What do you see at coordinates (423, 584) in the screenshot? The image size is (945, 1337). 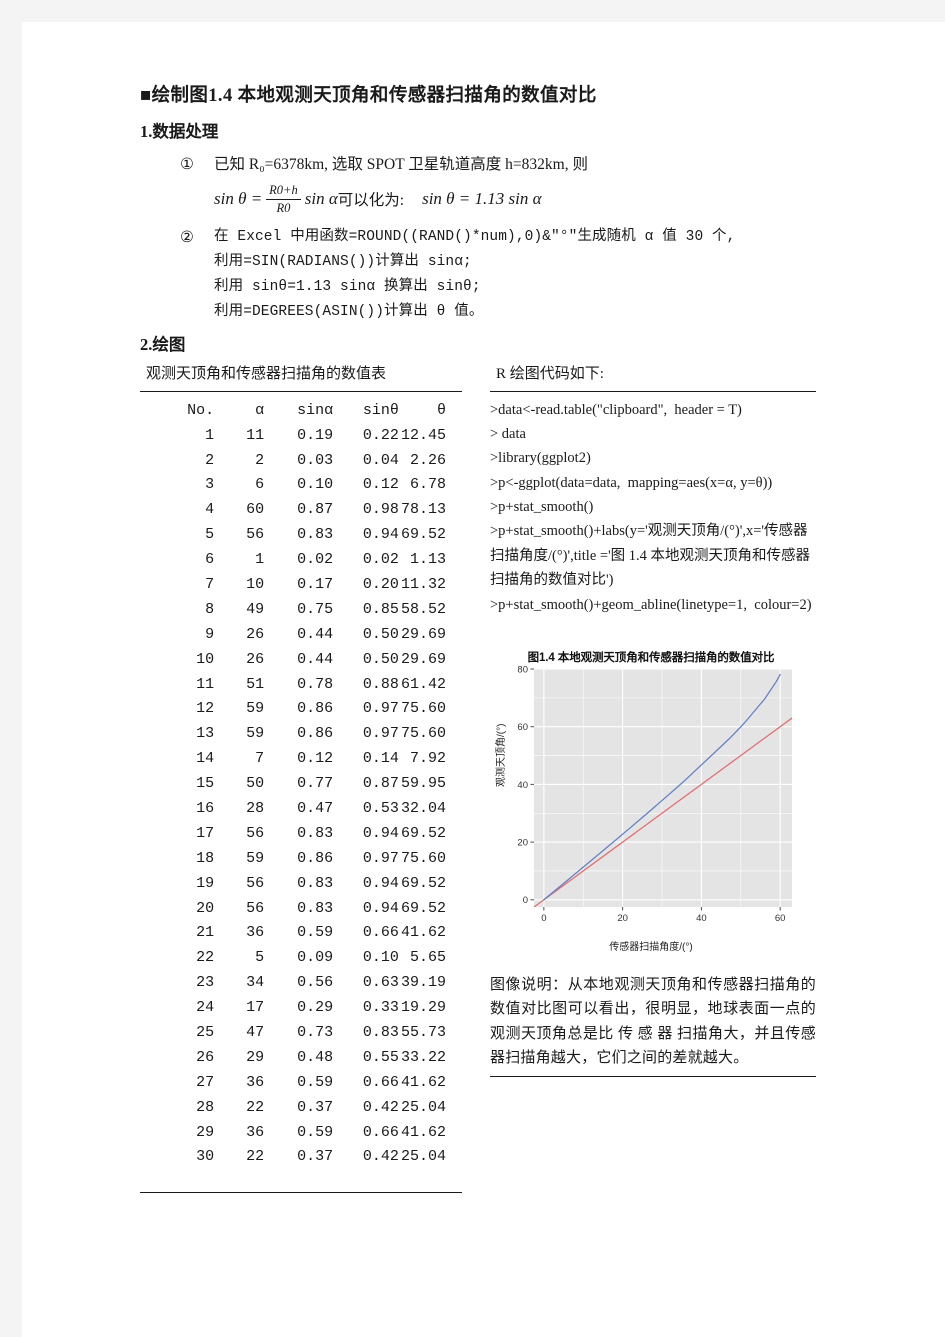 I see `cell-theta: 11.32` at bounding box center [423, 584].